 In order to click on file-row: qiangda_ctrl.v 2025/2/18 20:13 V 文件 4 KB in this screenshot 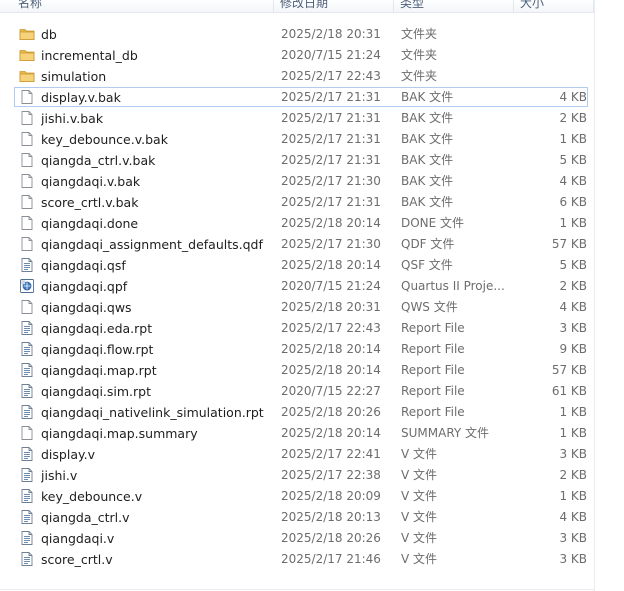, I will do `click(301, 517)`.